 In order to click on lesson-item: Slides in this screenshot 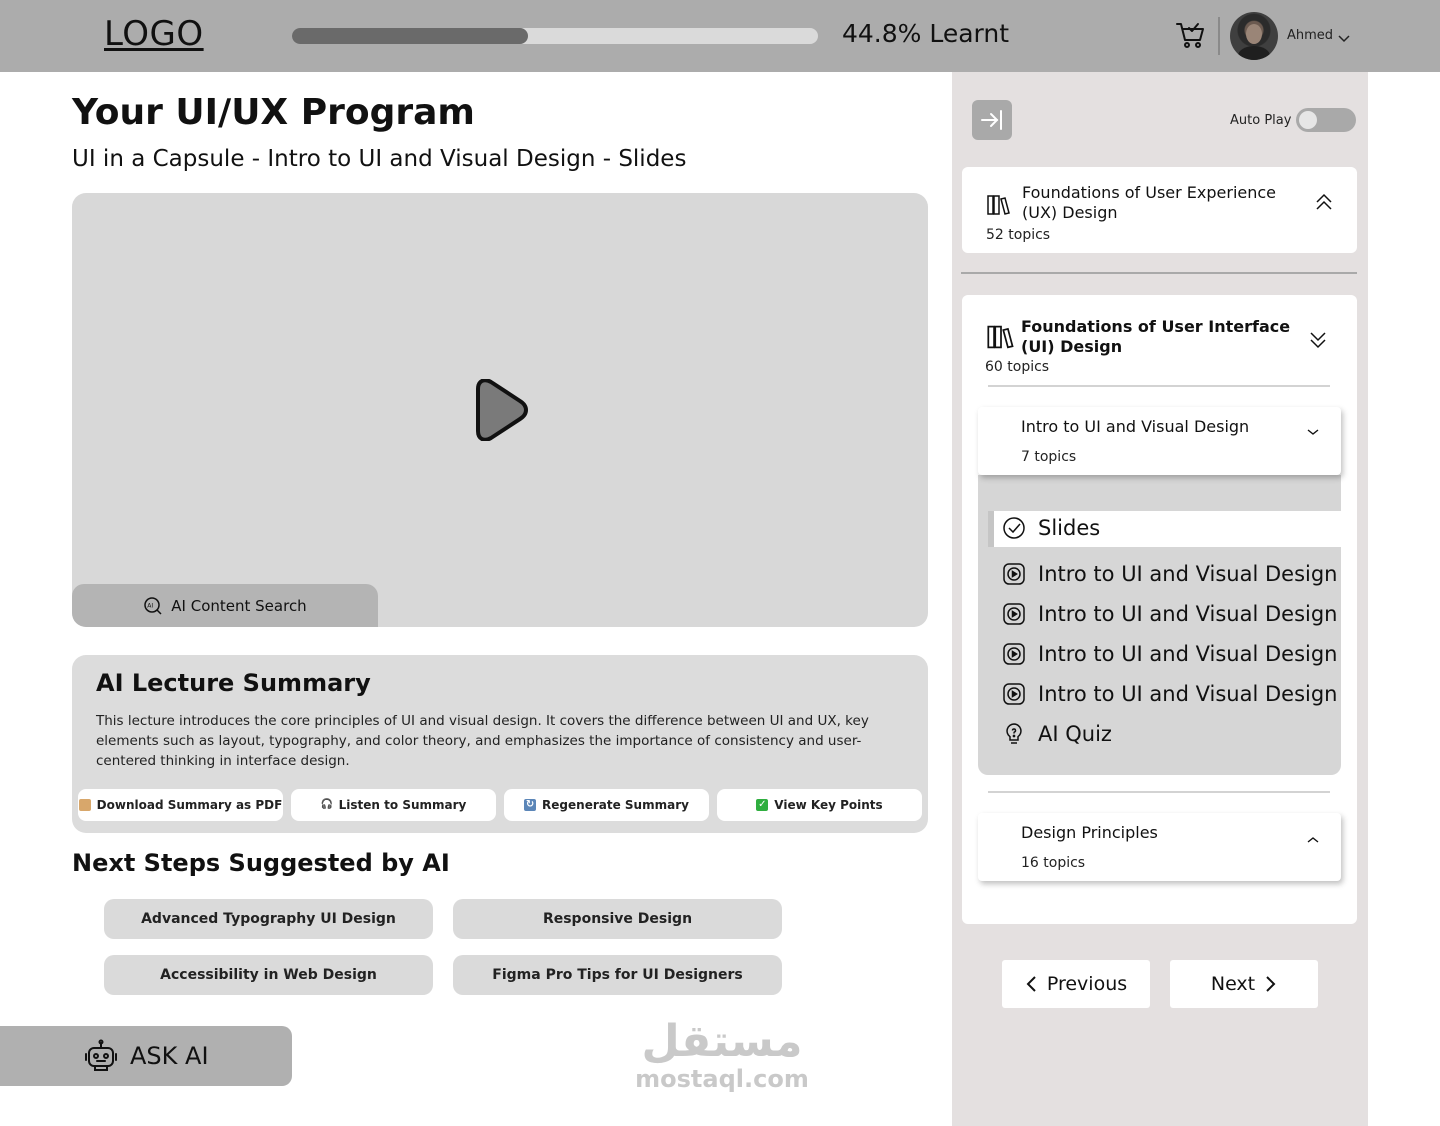, I will do `click(1051, 528)`.